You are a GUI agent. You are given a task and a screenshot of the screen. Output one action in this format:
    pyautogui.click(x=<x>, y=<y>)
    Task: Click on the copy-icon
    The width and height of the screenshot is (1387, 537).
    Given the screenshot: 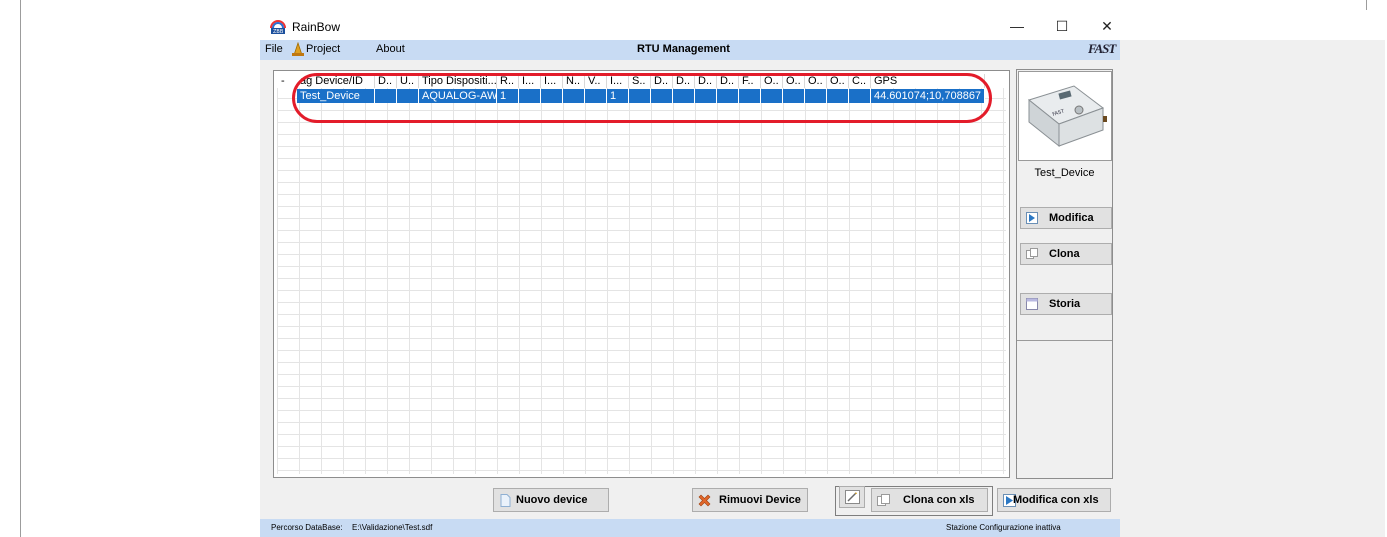 What is the action you would take?
    pyautogui.click(x=1032, y=253)
    